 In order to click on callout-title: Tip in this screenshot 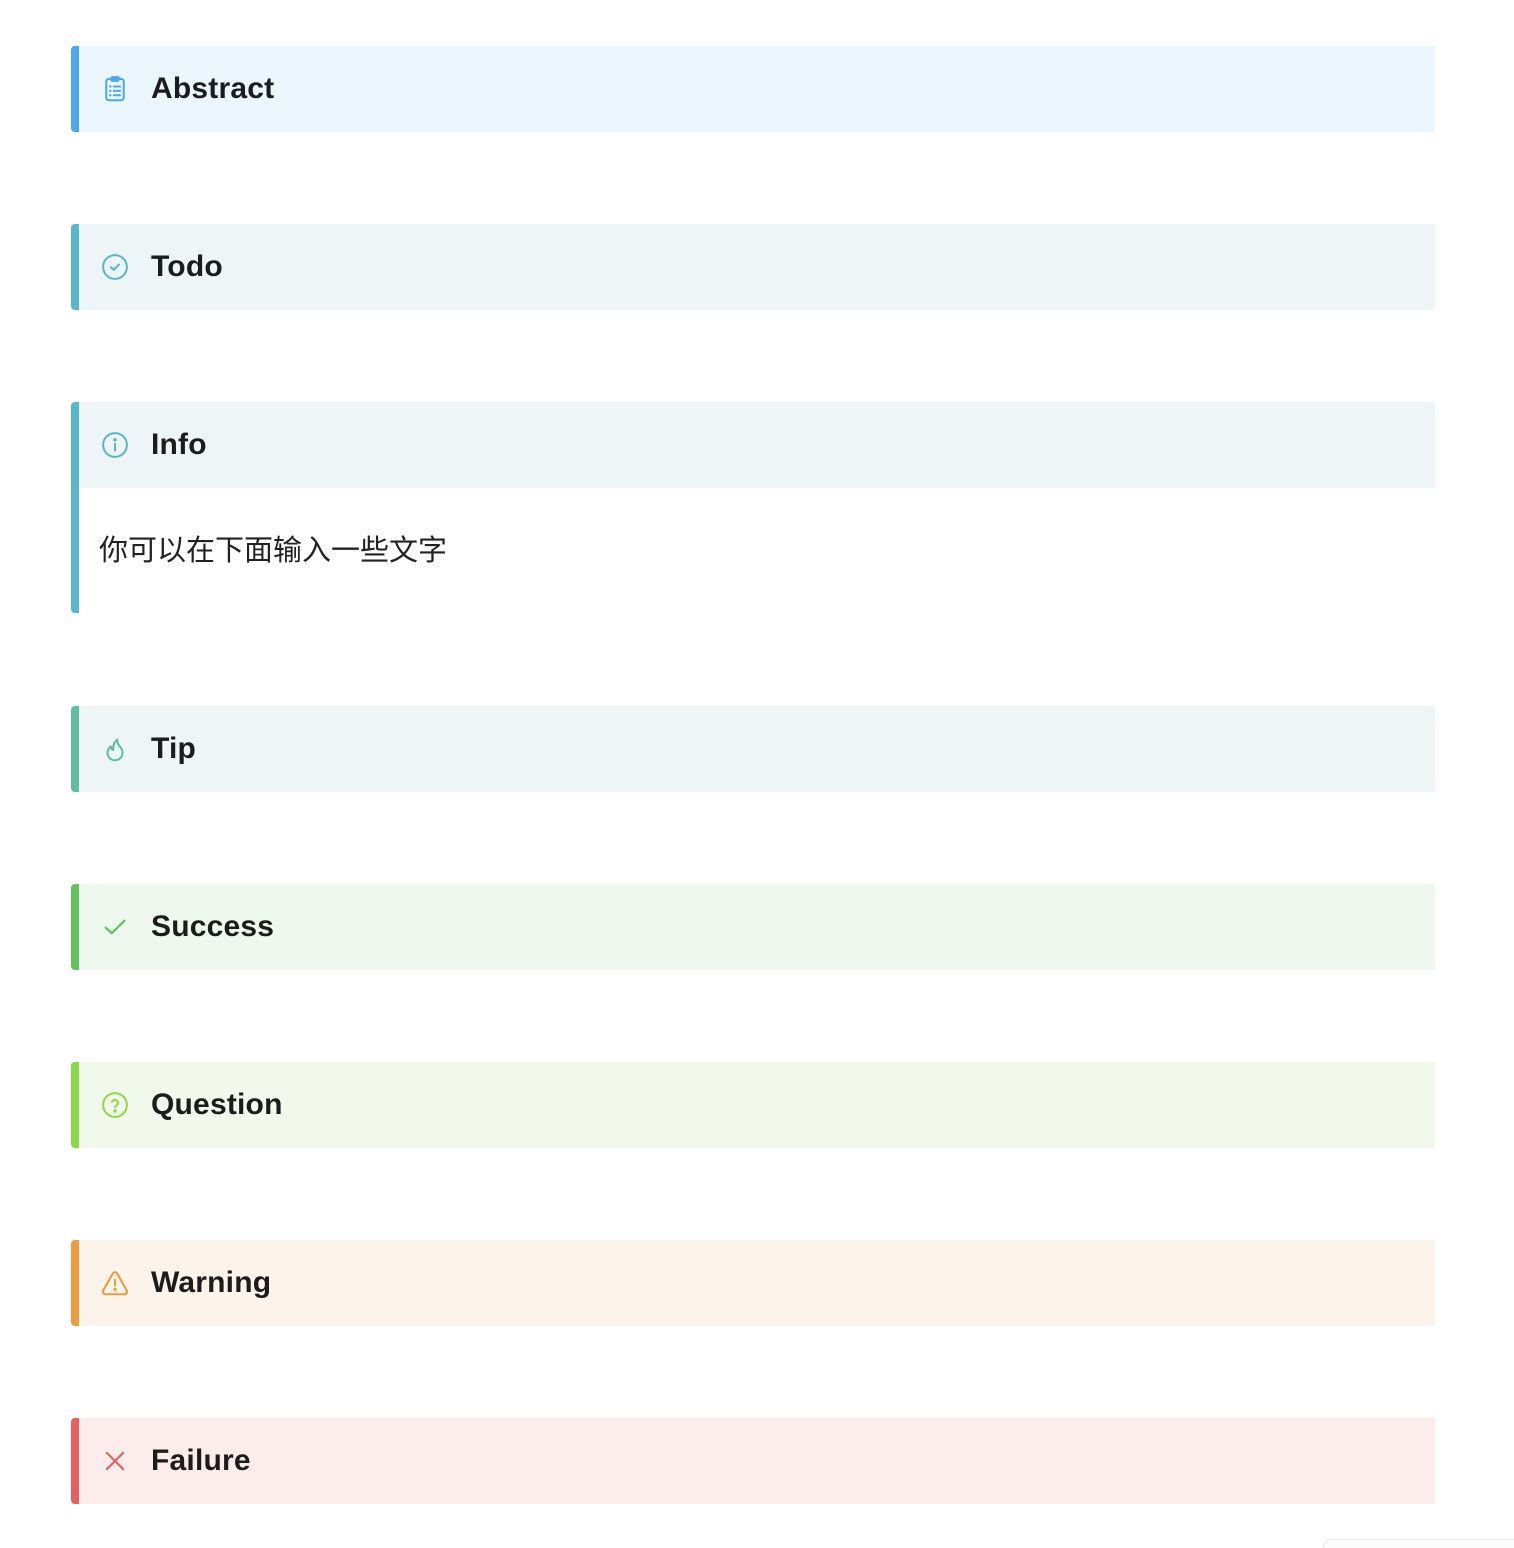, I will do `click(174, 748)`.